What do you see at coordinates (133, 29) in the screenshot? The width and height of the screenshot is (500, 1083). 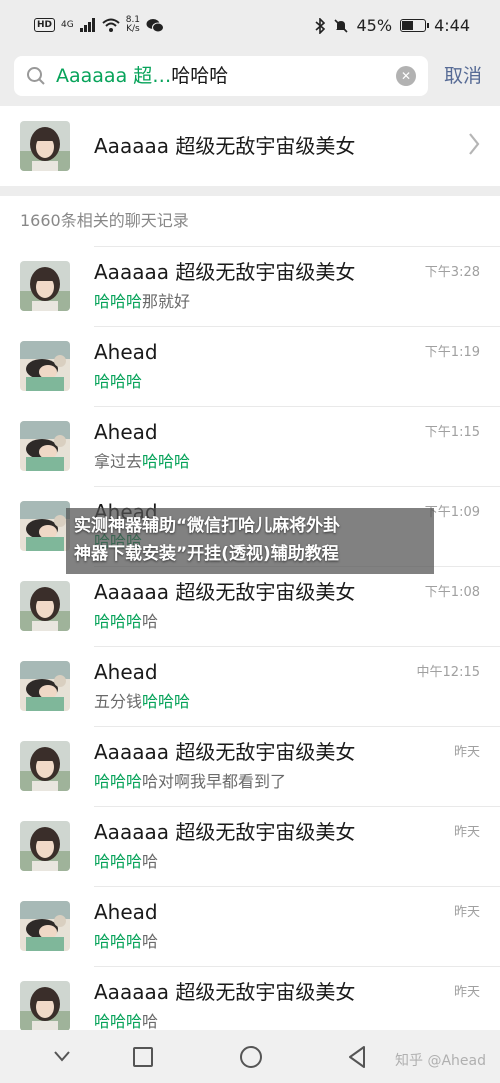 I see `net-speed-unit: K/s` at bounding box center [133, 29].